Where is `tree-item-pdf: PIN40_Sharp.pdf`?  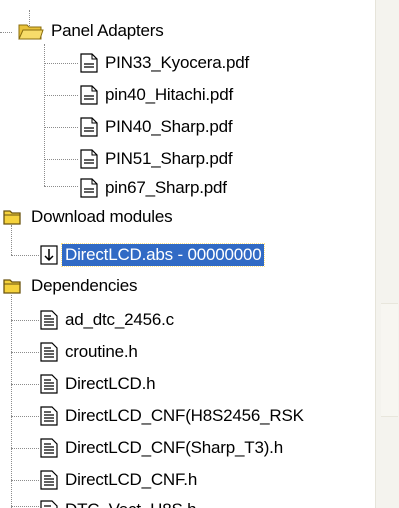 tree-item-pdf: PIN40_Sharp.pdf is located at coordinates (157, 127).